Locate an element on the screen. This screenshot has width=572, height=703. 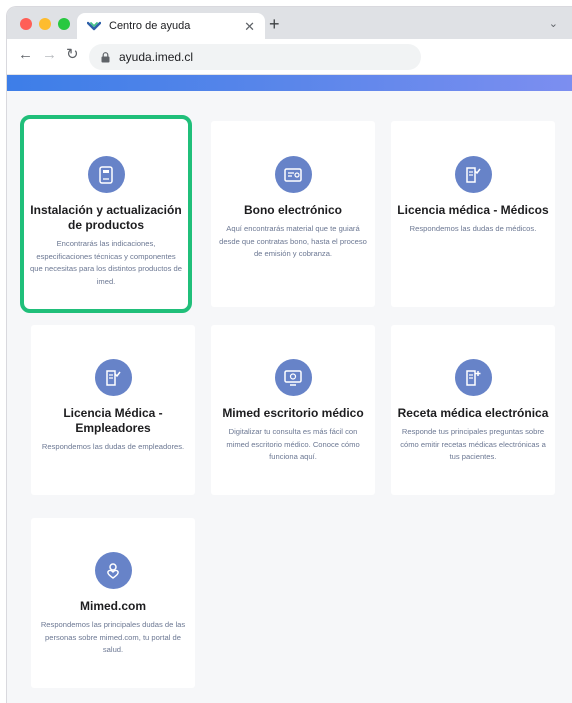
address-bar: ayuda.imed.cl is located at coordinates (255, 57).